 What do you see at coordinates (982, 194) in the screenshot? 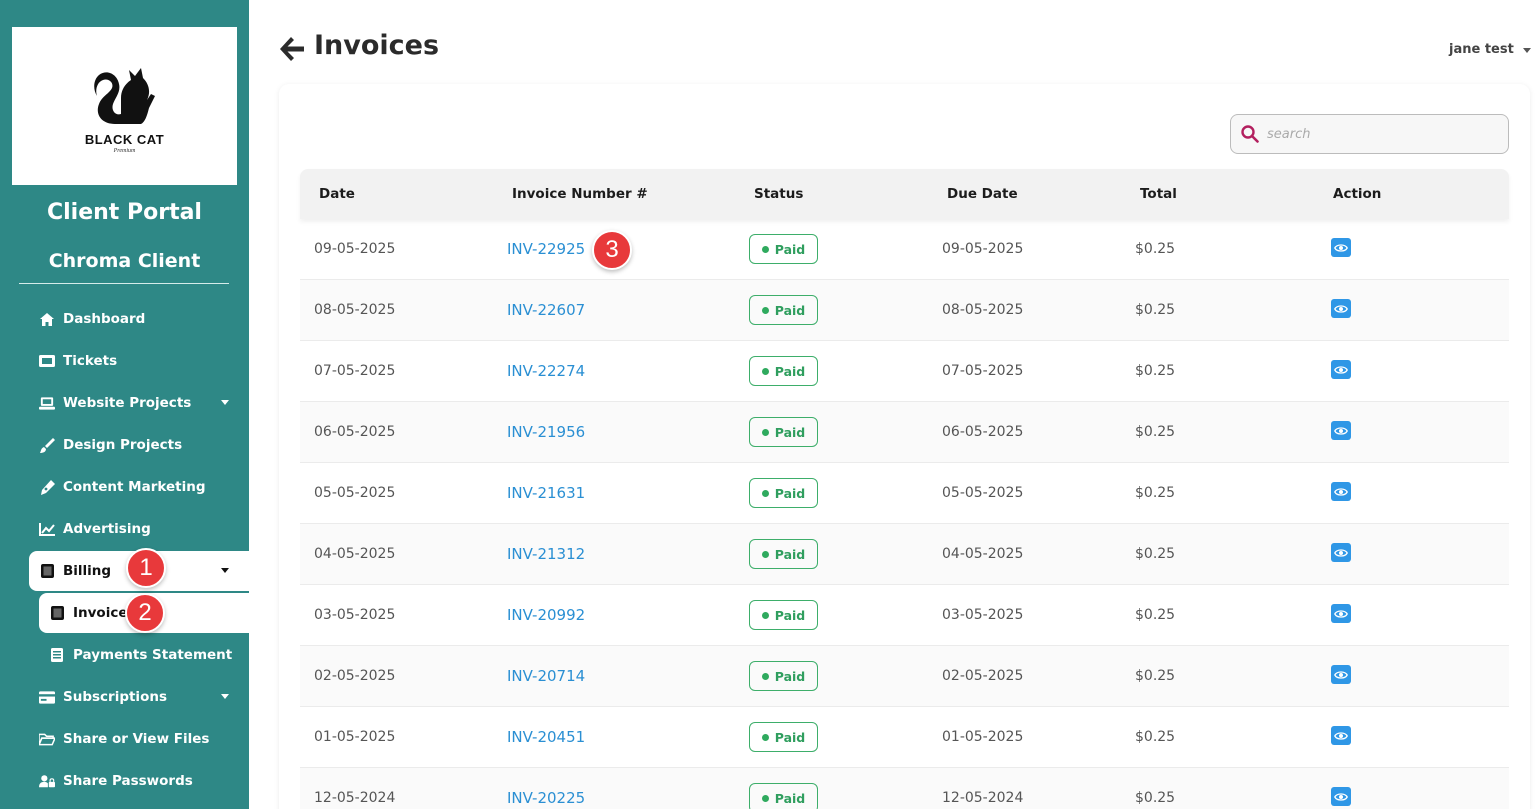
I see `column-header-due-date: Due Date` at bounding box center [982, 194].